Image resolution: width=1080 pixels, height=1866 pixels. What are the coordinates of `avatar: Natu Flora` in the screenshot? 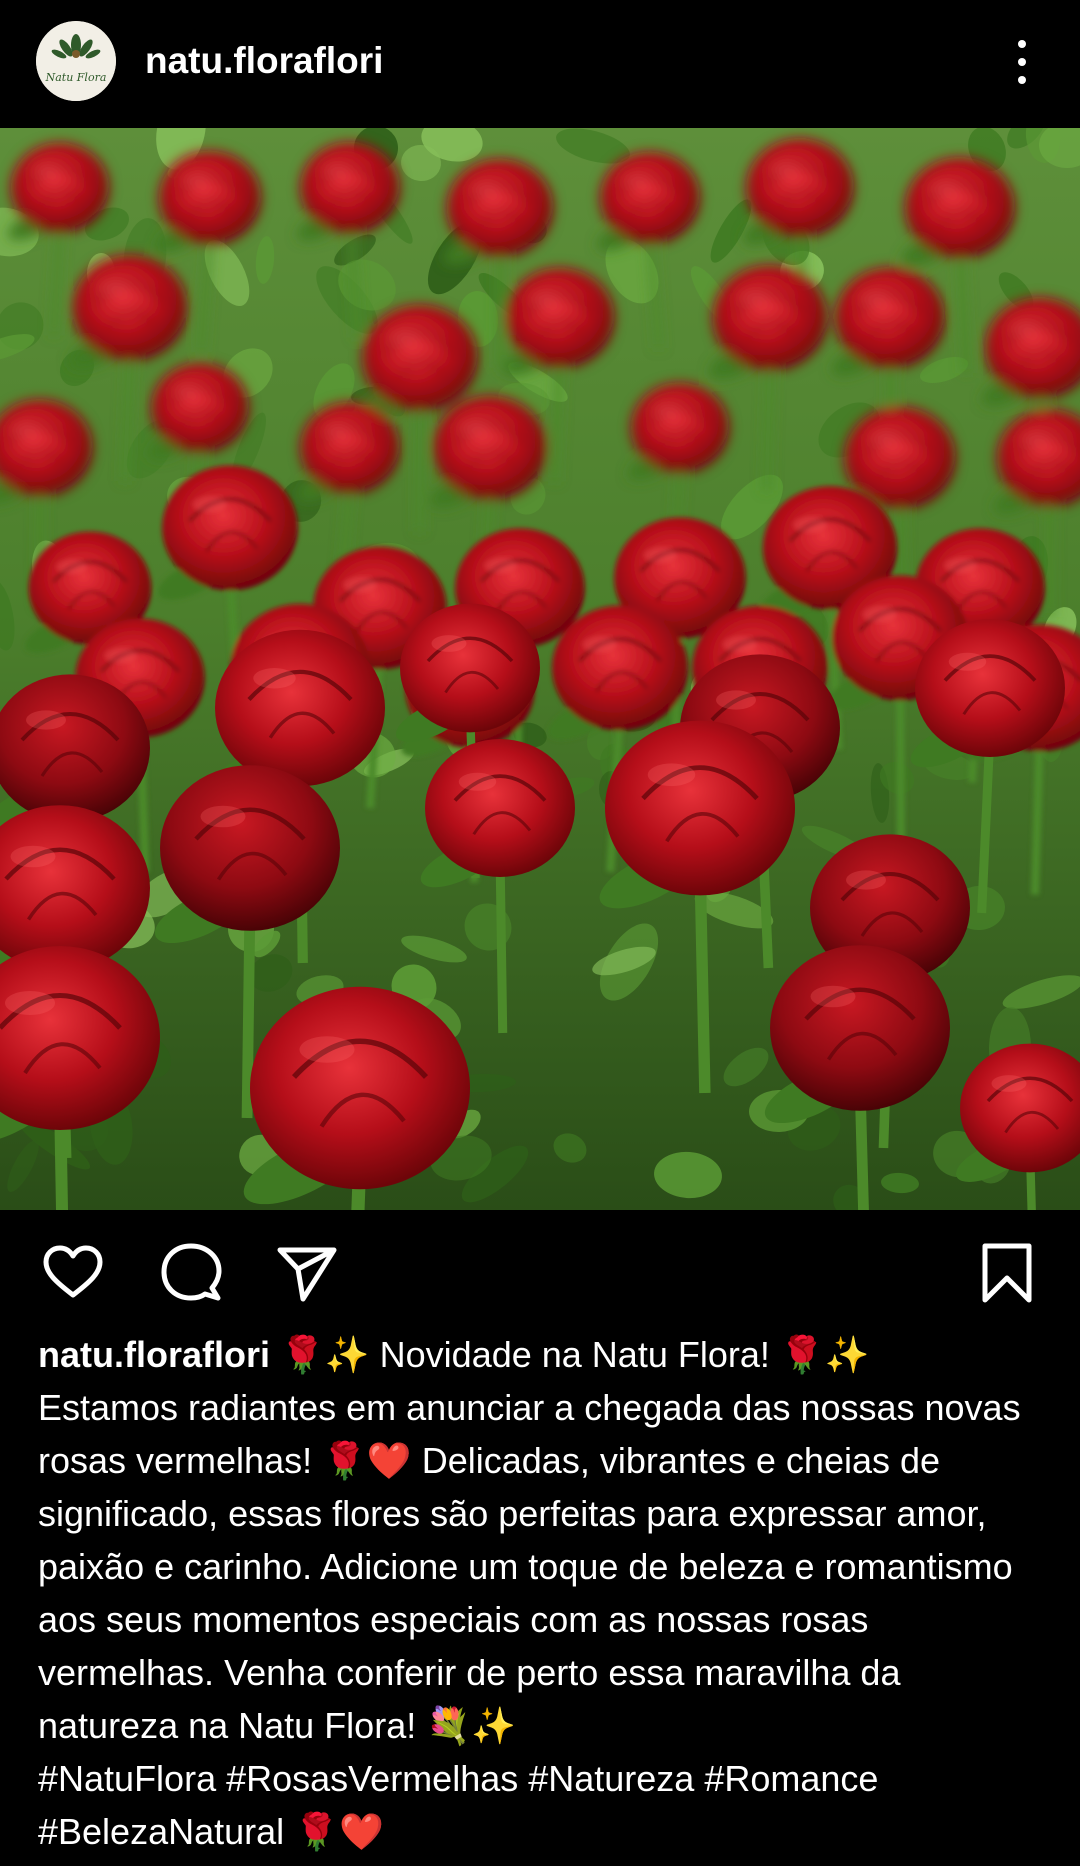 It's located at (76, 61).